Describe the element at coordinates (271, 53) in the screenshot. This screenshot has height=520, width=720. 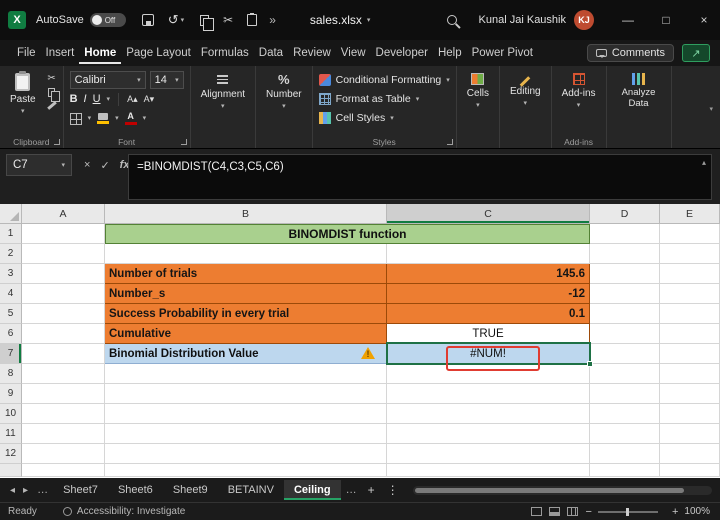
I see `menu-tab-data: Data` at that location.